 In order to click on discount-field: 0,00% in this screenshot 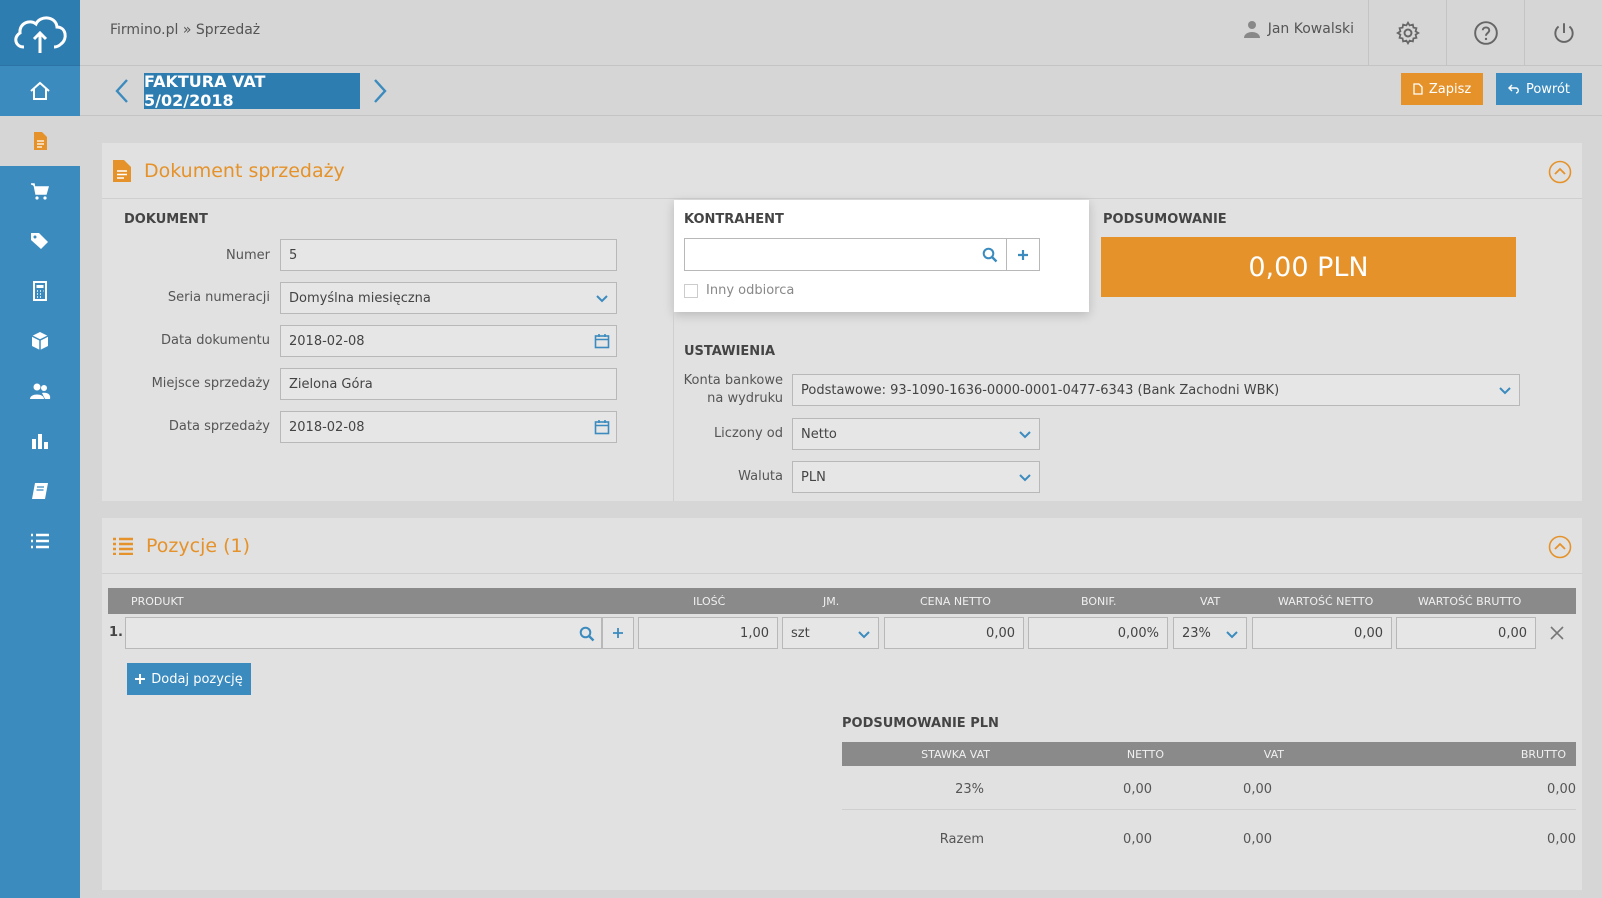, I will do `click(1098, 633)`.